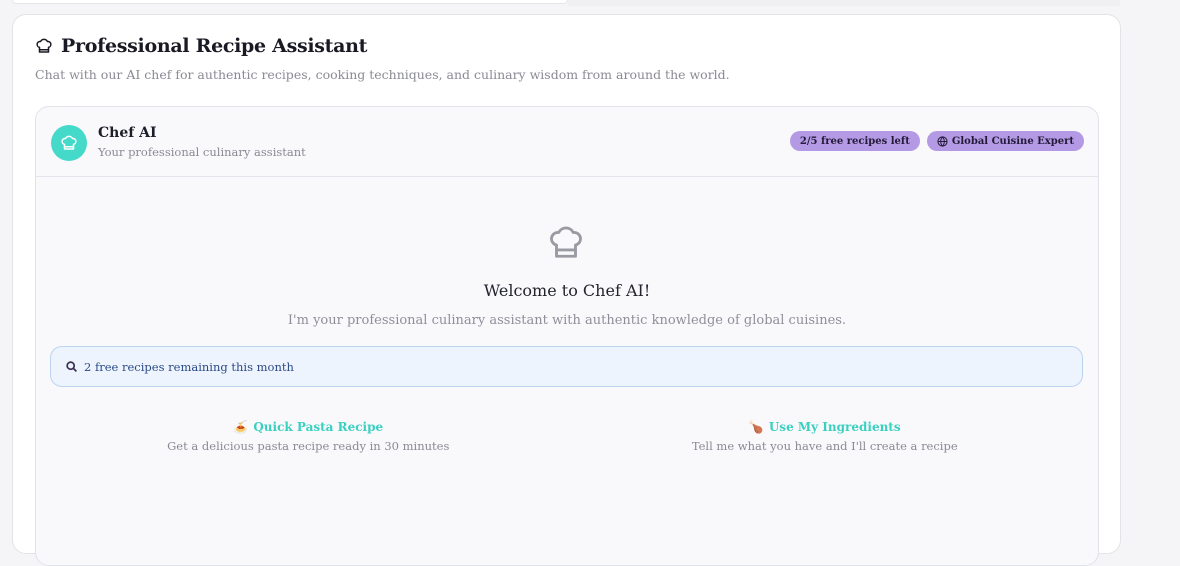 This screenshot has height=566, width=1180. I want to click on globe-icon, so click(942, 141).